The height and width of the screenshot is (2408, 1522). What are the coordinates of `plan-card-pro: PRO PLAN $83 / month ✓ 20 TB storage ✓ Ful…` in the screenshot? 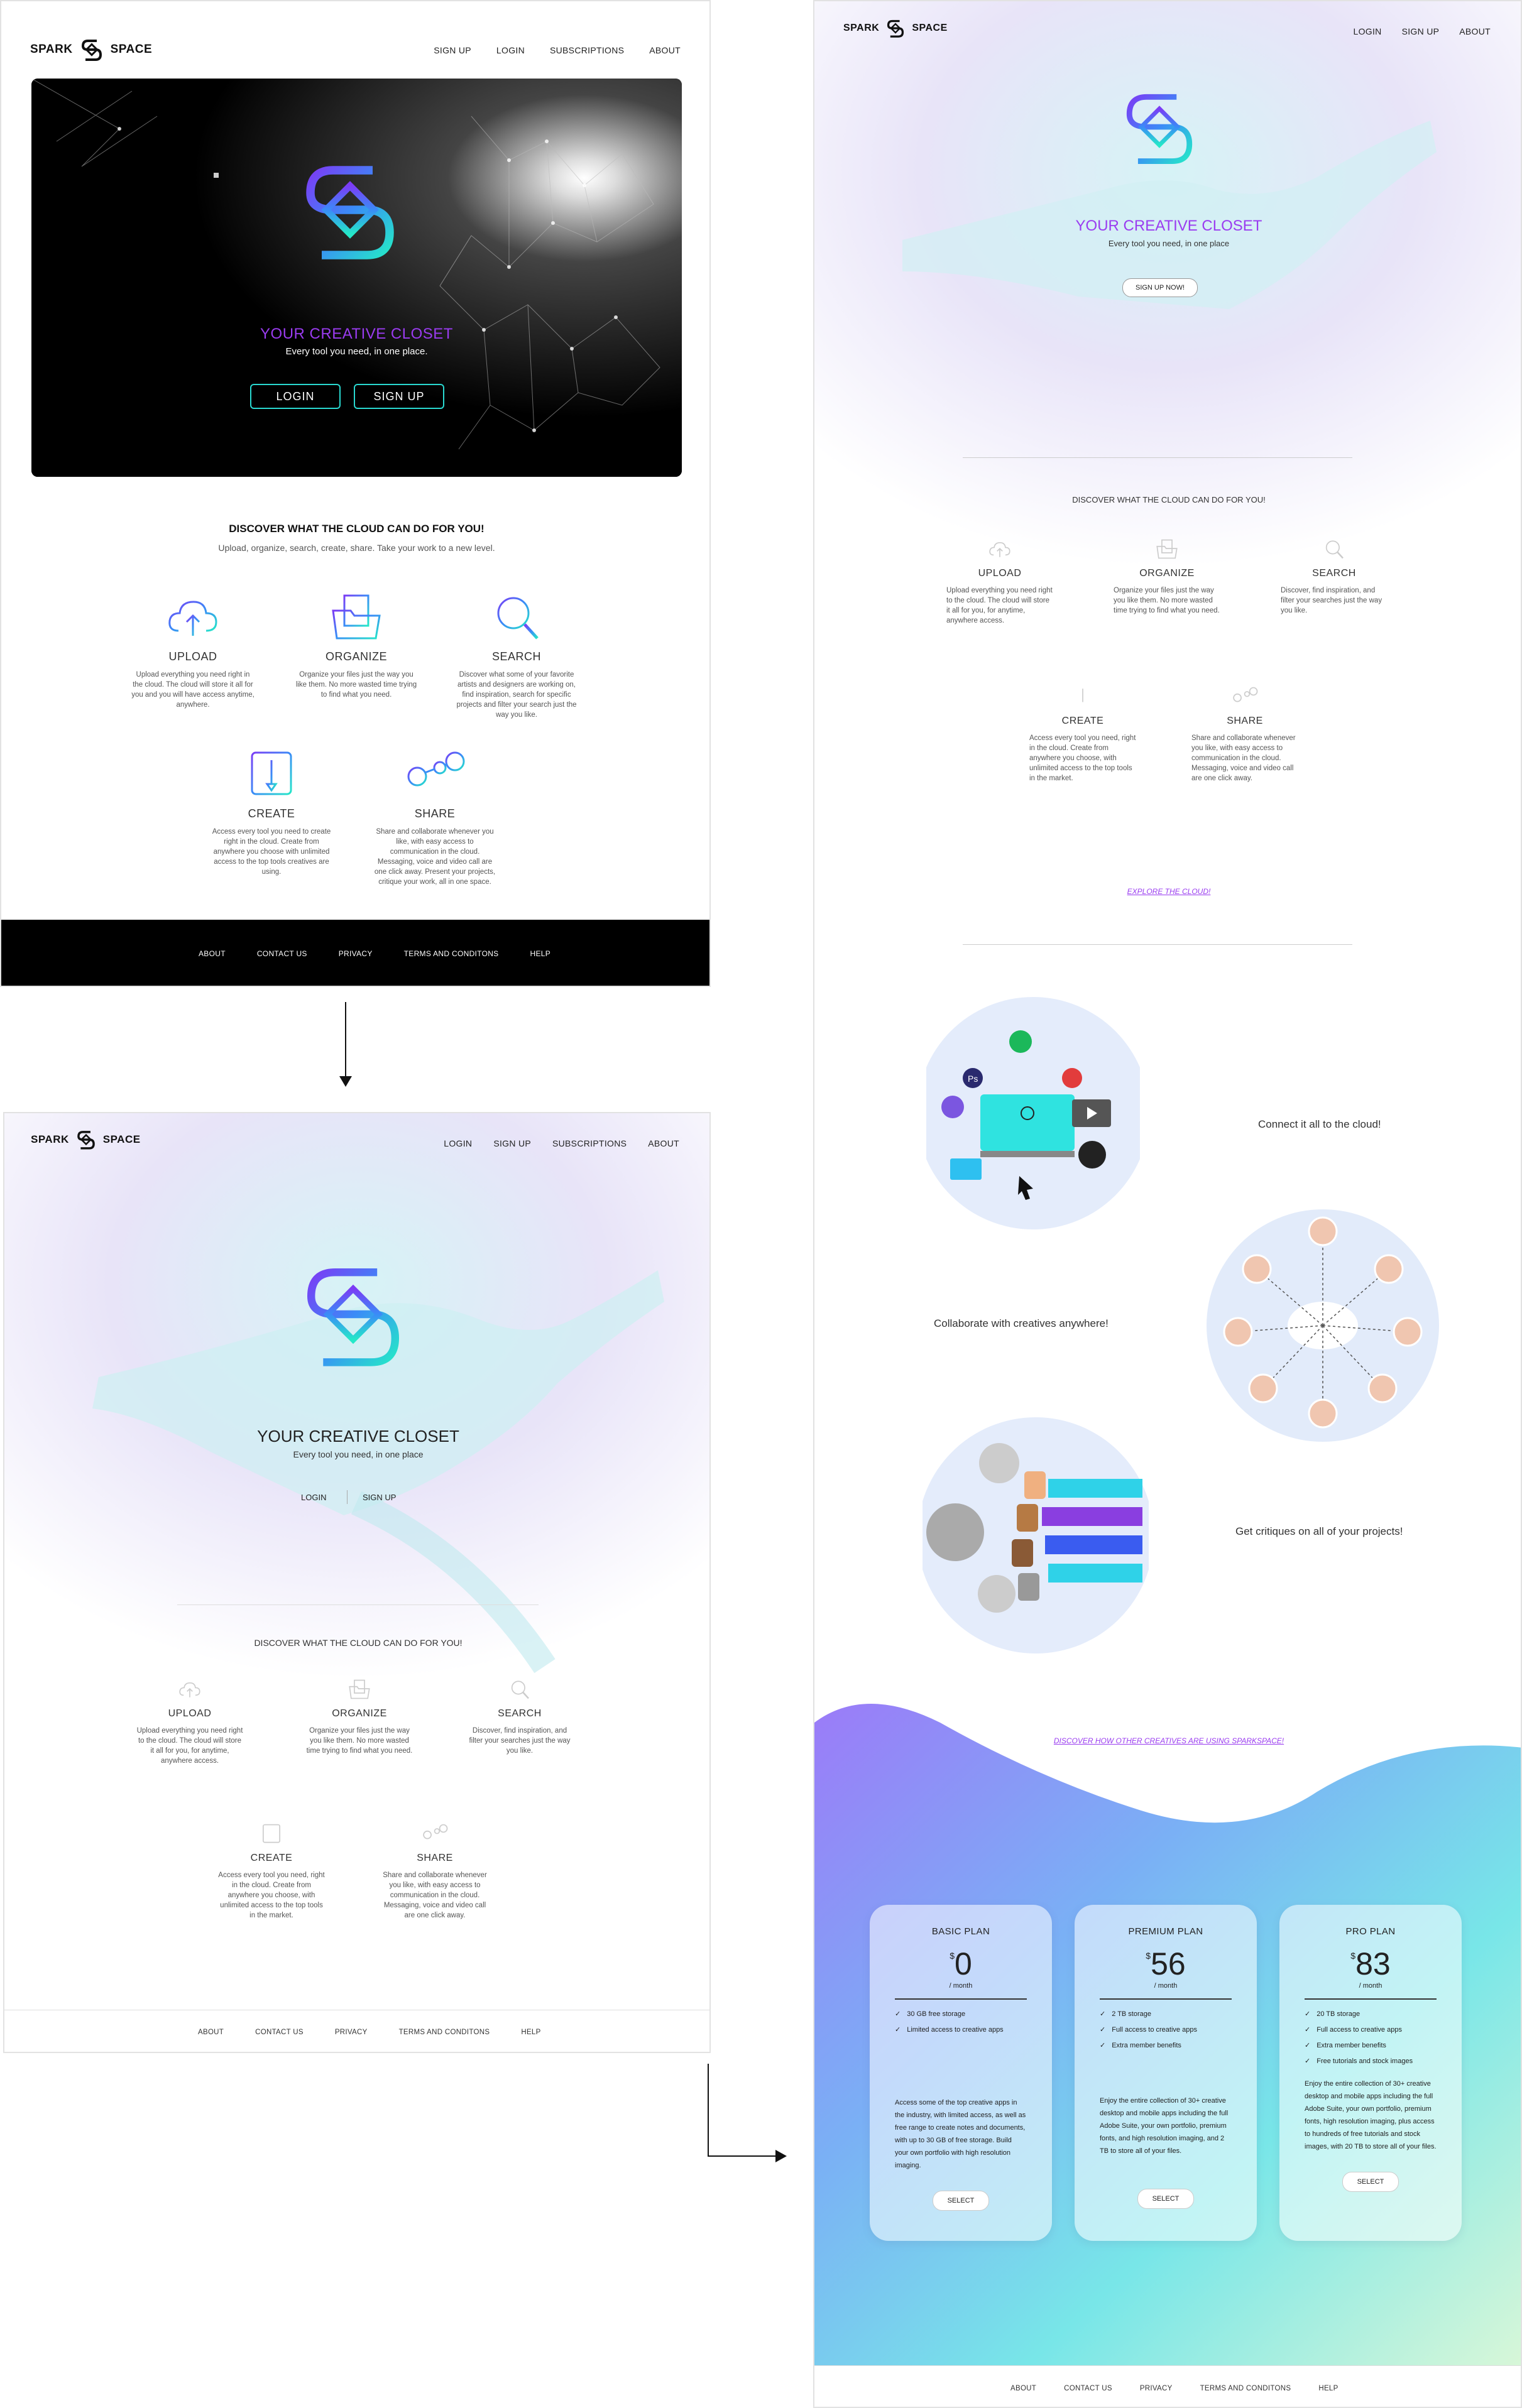 It's located at (1370, 2073).